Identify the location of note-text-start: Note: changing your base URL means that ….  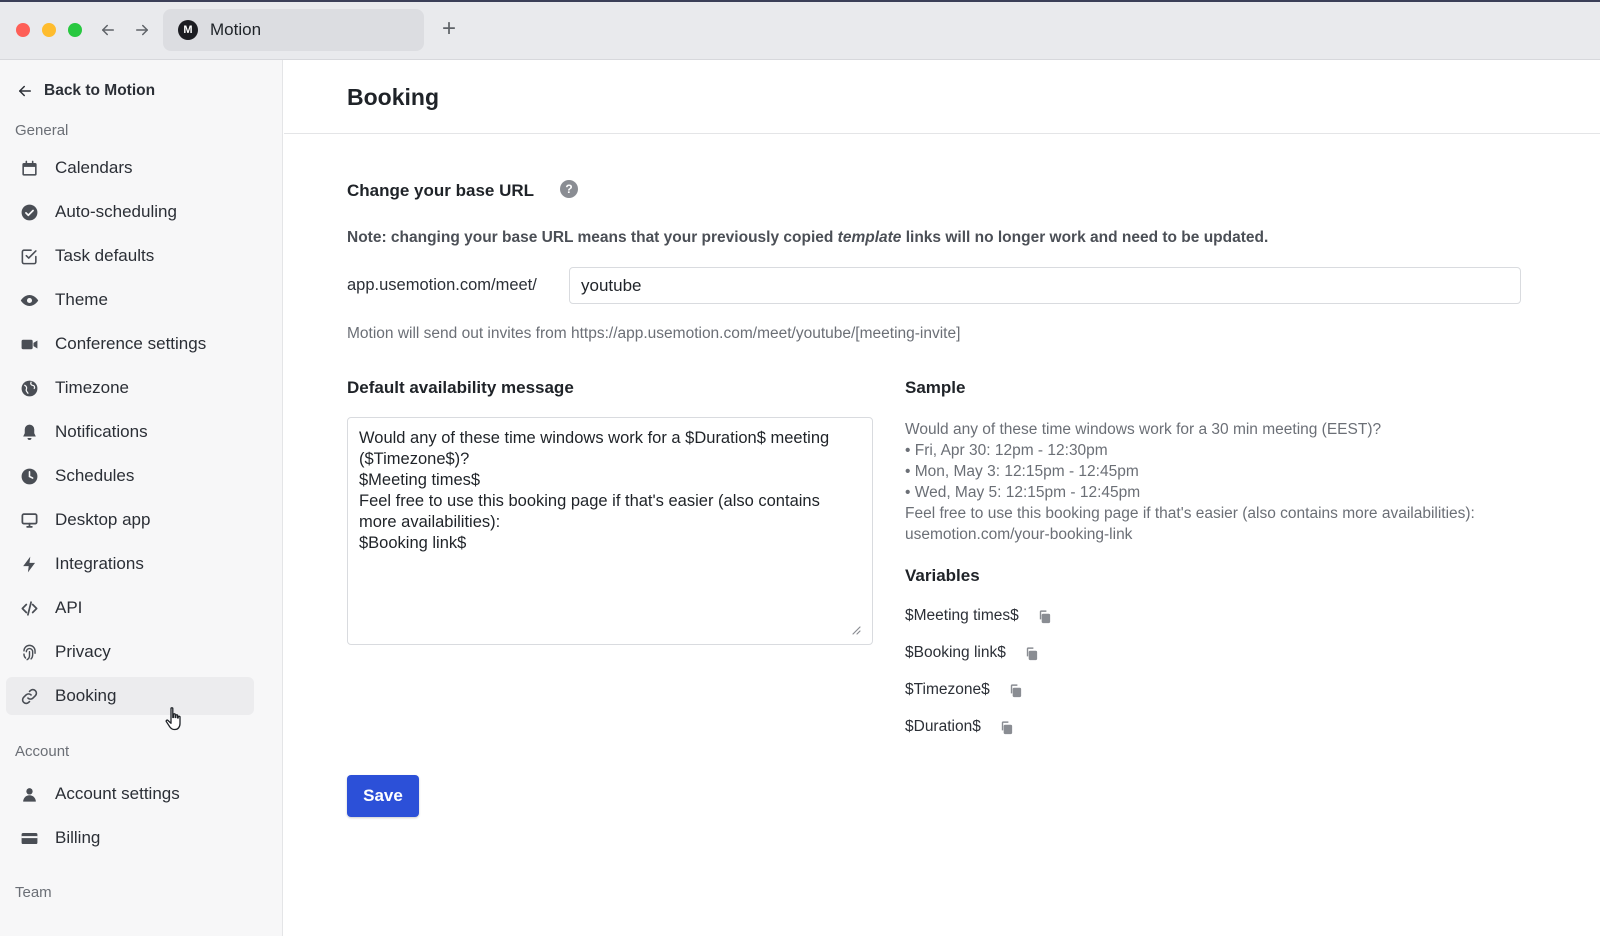
(592, 237).